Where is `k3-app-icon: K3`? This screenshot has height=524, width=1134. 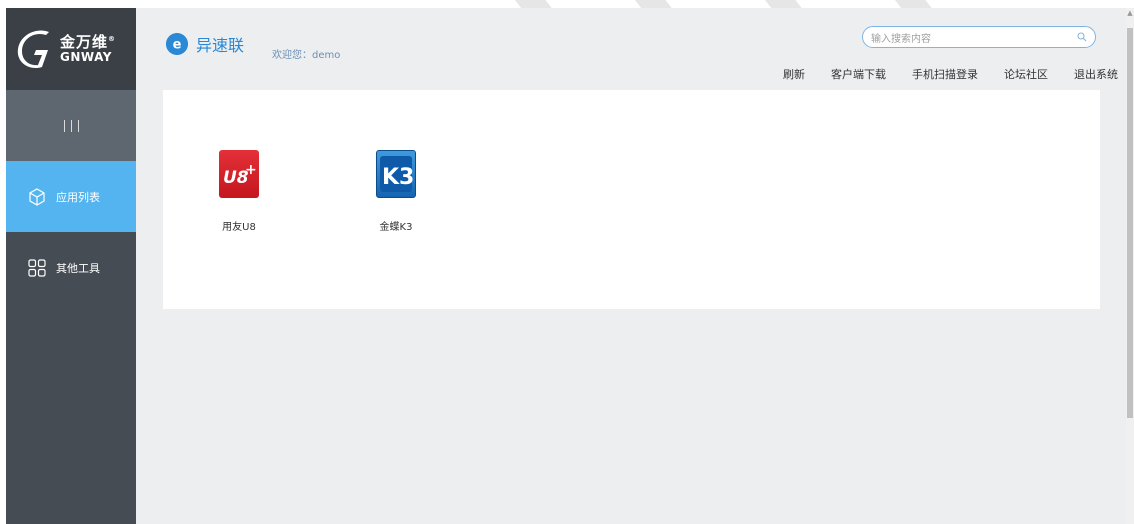
k3-app-icon: K3 is located at coordinates (396, 174).